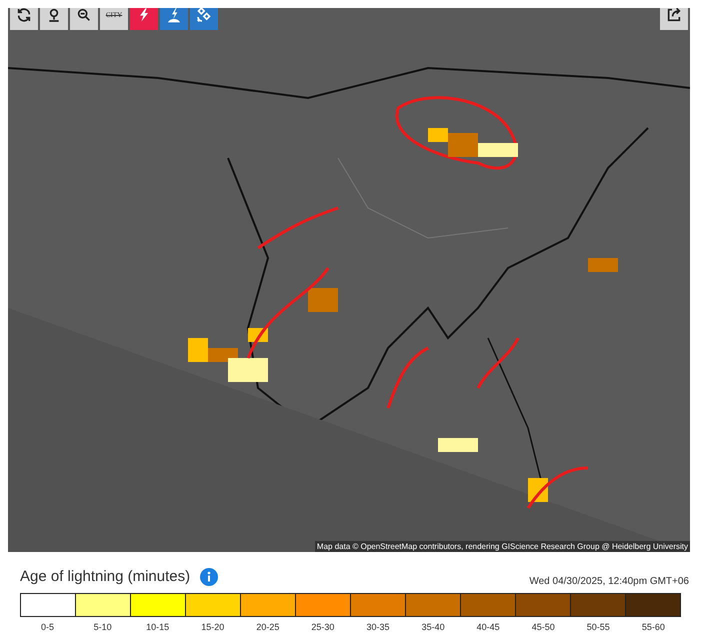 This screenshot has width=701, height=639. What do you see at coordinates (209, 577) in the screenshot?
I see `info-icon` at bounding box center [209, 577].